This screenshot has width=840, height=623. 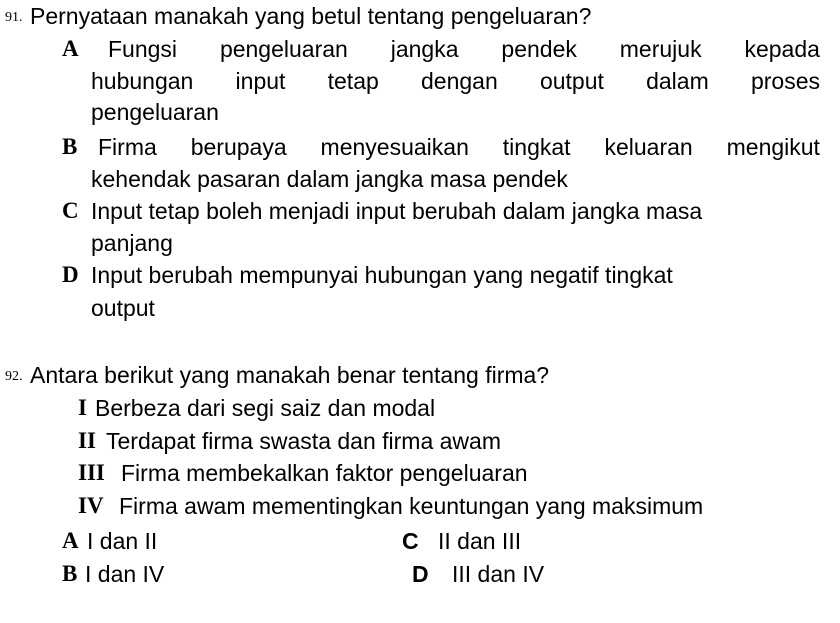 What do you see at coordinates (480, 541) in the screenshot?
I see `option-text: II dan III` at bounding box center [480, 541].